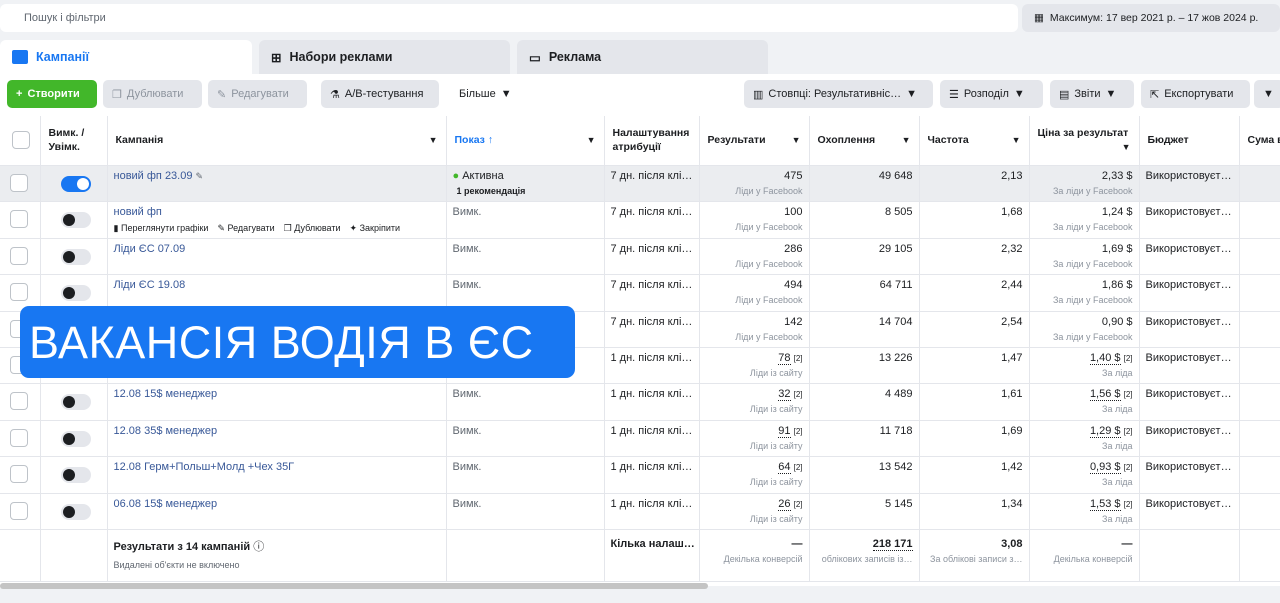 This screenshot has height=603, width=1280. What do you see at coordinates (991, 94) in the screenshot?
I see `breakdown-button: ☰ Розподіл ▼` at bounding box center [991, 94].